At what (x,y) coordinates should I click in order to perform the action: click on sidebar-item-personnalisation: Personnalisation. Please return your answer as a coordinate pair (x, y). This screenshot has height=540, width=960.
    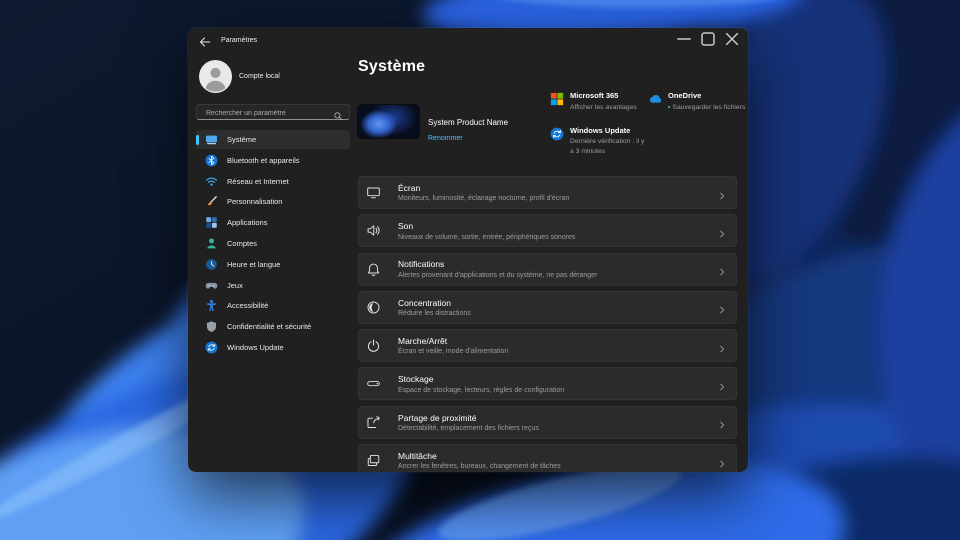
    Looking at the image, I should click on (273, 201).